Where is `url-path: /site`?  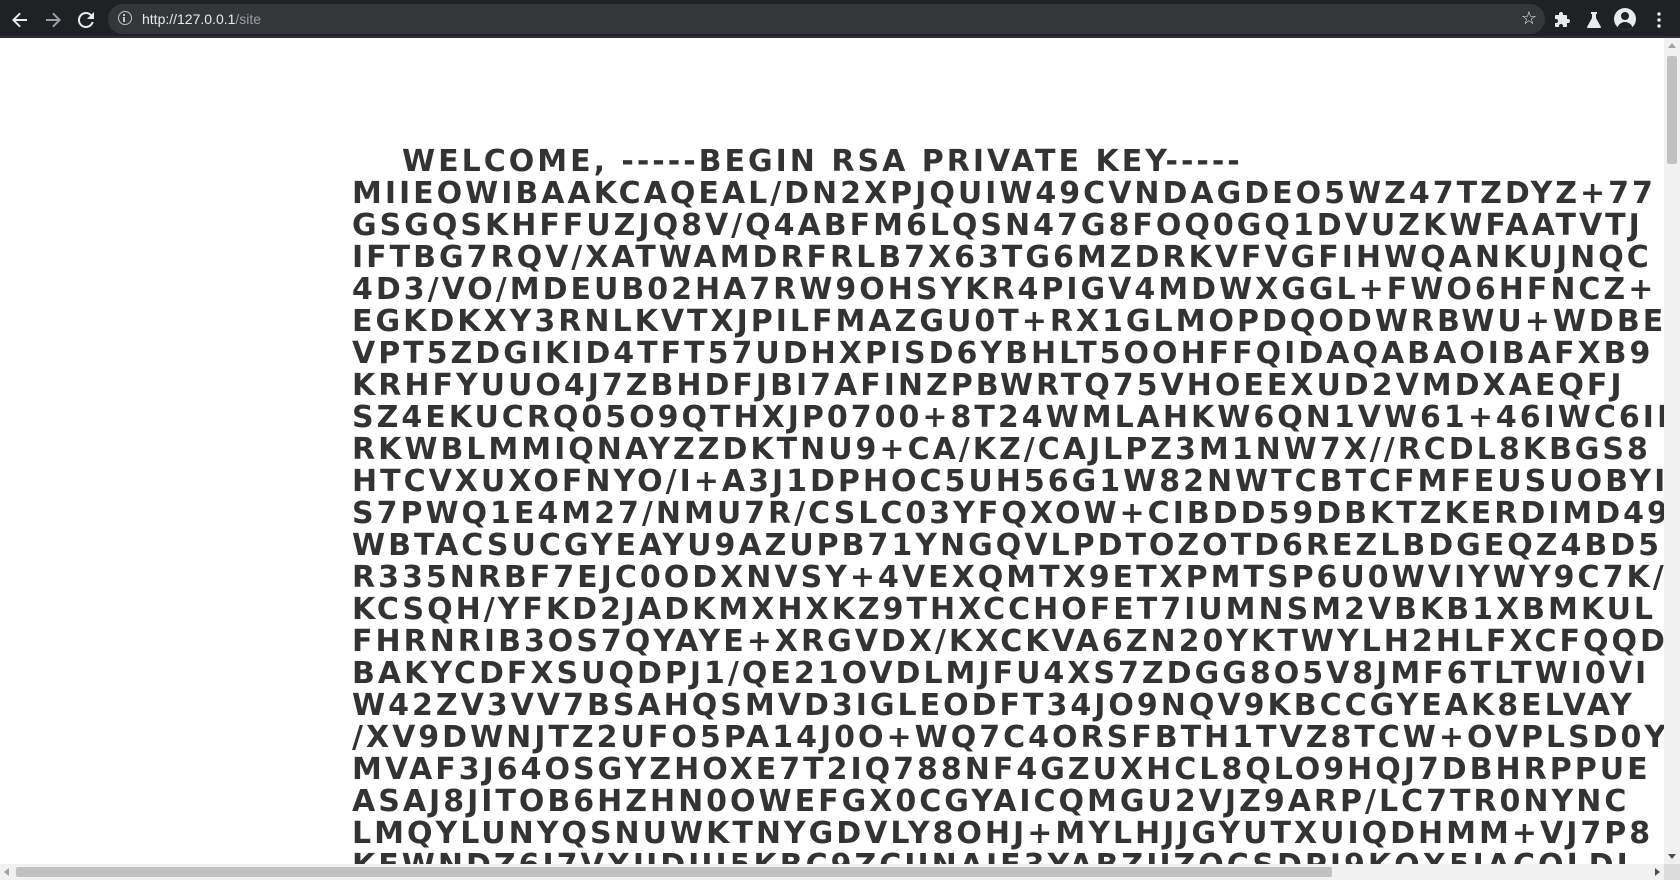 url-path: /site is located at coordinates (248, 19).